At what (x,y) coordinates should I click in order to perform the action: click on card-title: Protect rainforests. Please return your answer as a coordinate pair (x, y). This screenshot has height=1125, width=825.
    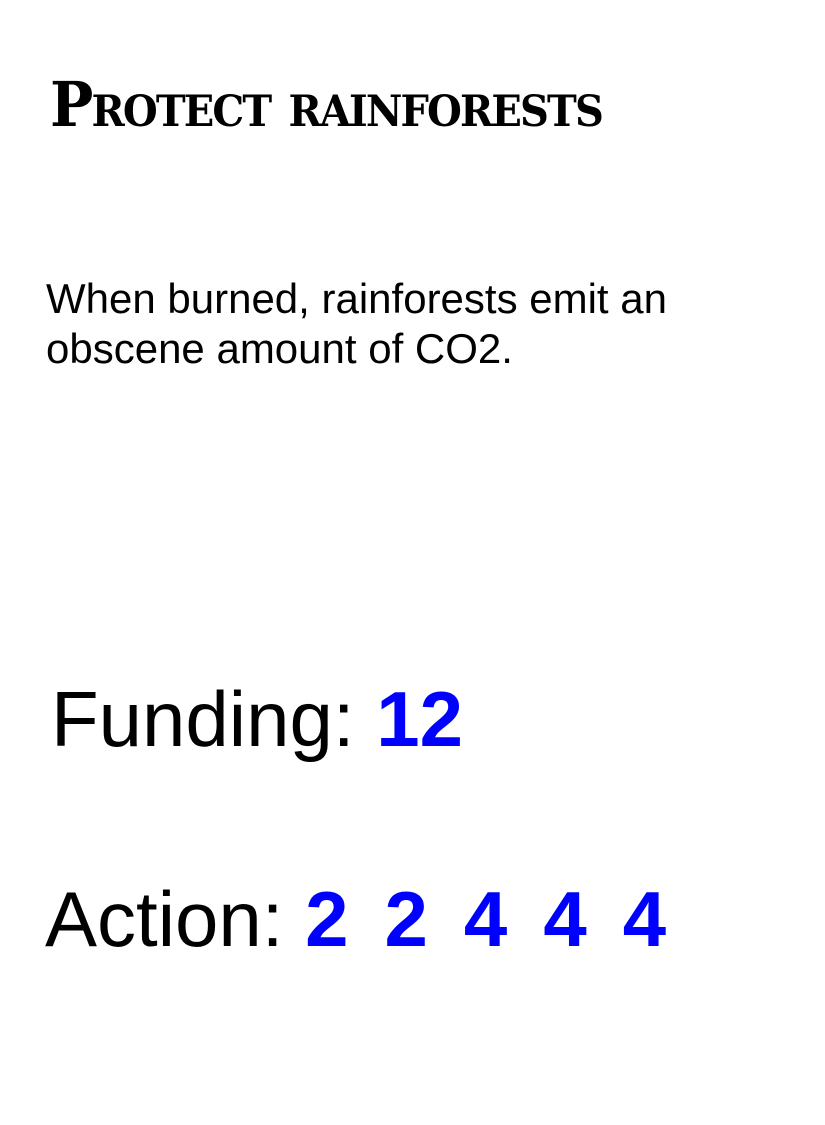
    Looking at the image, I should click on (327, 104).